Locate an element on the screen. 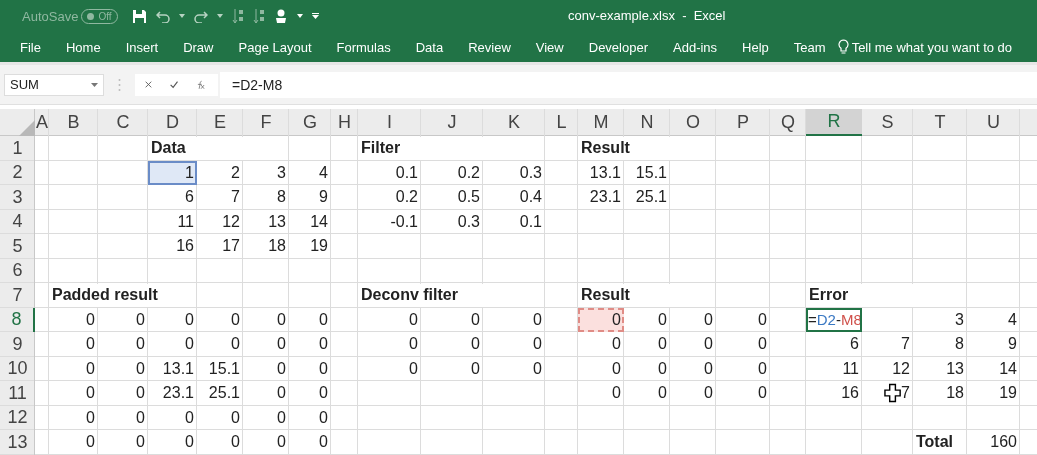 The height and width of the screenshot is (455, 1037). column-header: H is located at coordinates (344, 122).